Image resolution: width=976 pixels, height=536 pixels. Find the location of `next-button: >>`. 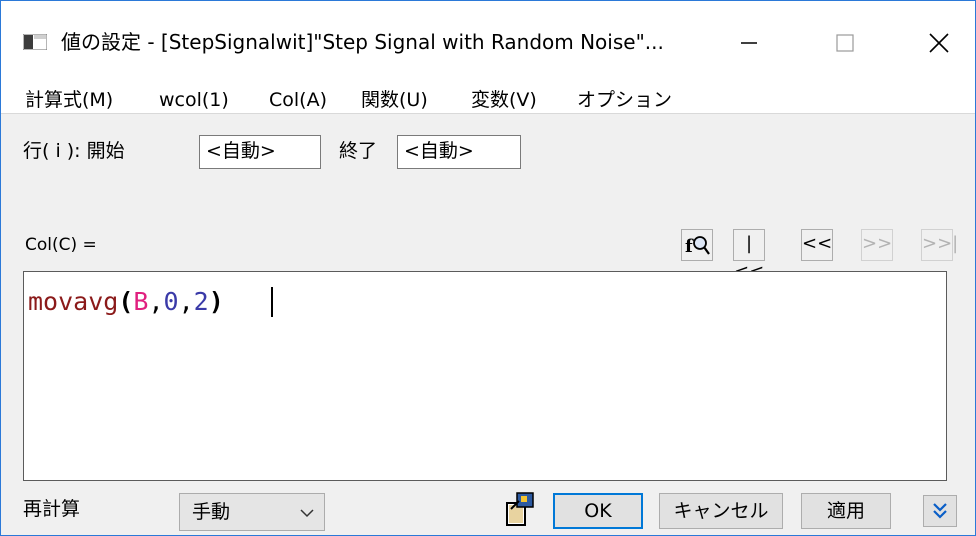

next-button: >> is located at coordinates (877, 245).